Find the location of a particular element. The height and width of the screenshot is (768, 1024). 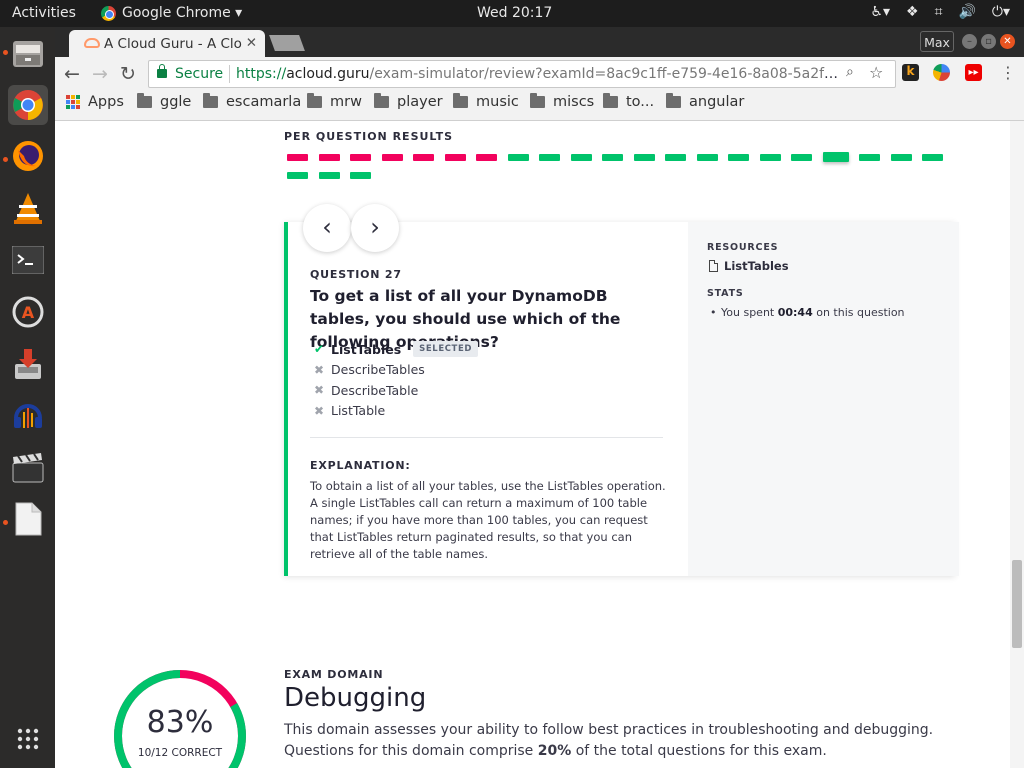

audacity-icon is located at coordinates (28, 416).